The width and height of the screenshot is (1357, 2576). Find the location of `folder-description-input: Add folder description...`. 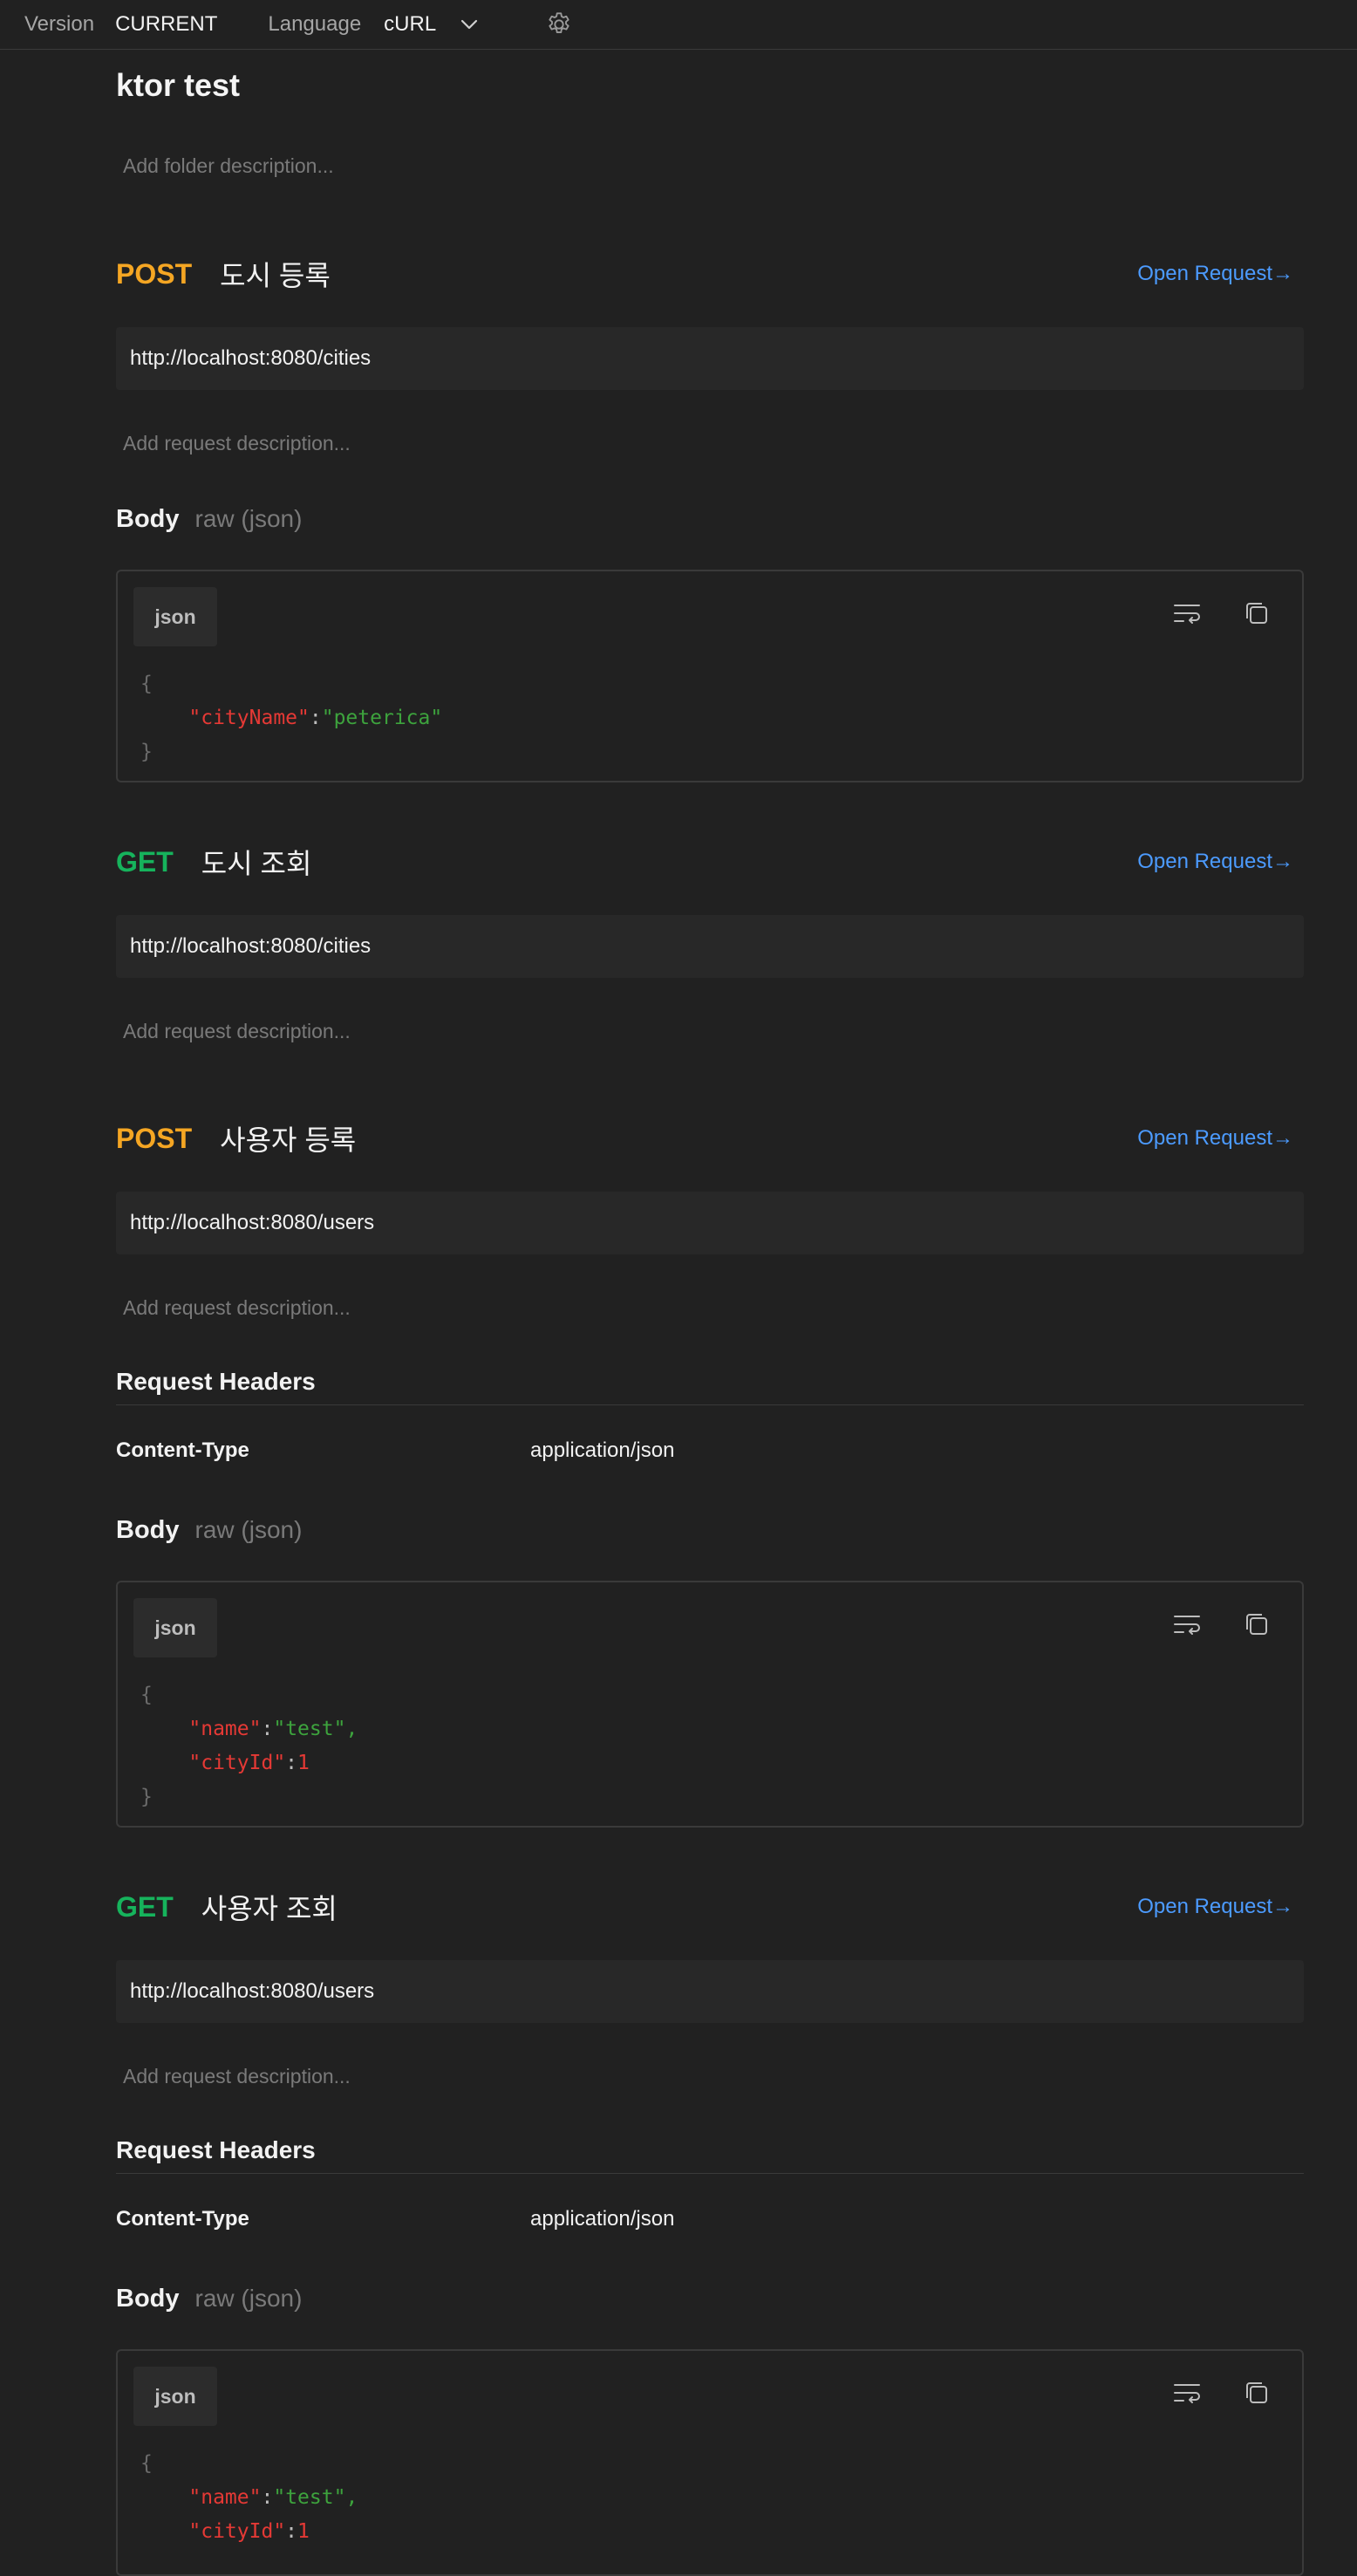

folder-description-input: Add folder description... is located at coordinates (228, 166).